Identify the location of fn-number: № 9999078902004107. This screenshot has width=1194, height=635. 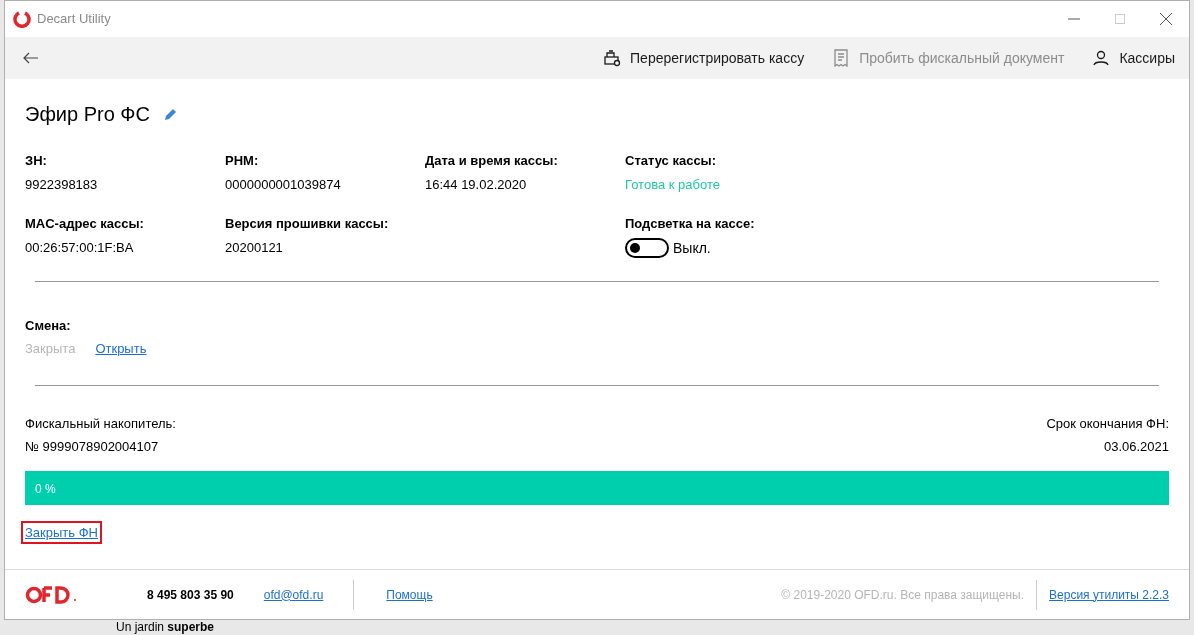
(92, 447).